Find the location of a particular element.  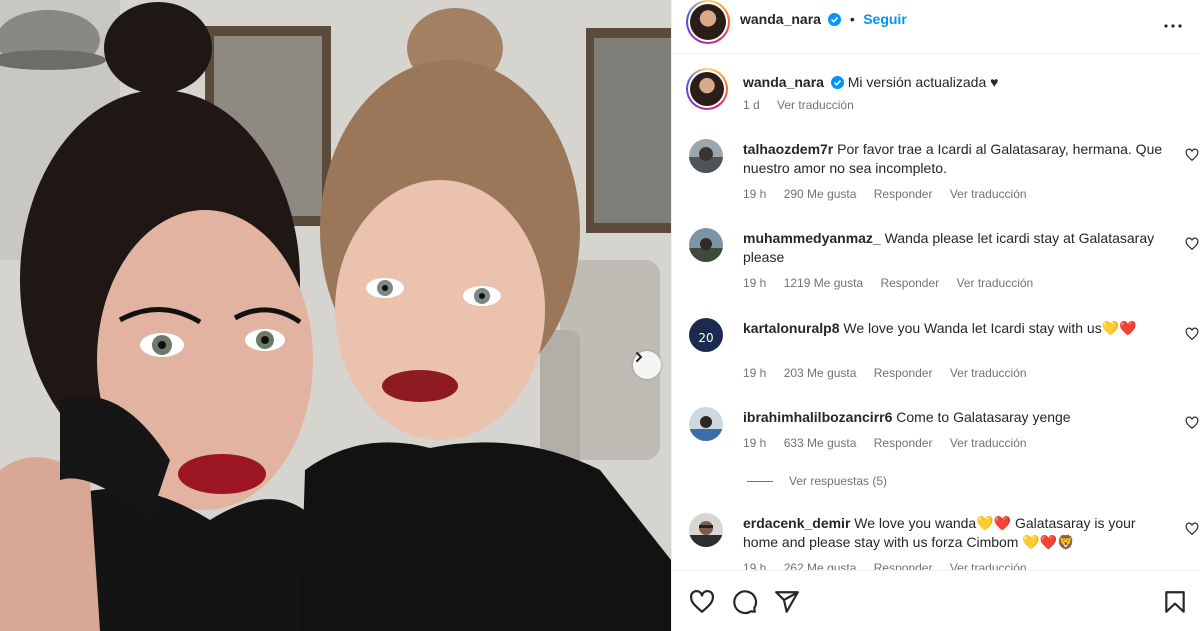

header-user-line: wanda_nara • Seguir is located at coordinates (823, 20).